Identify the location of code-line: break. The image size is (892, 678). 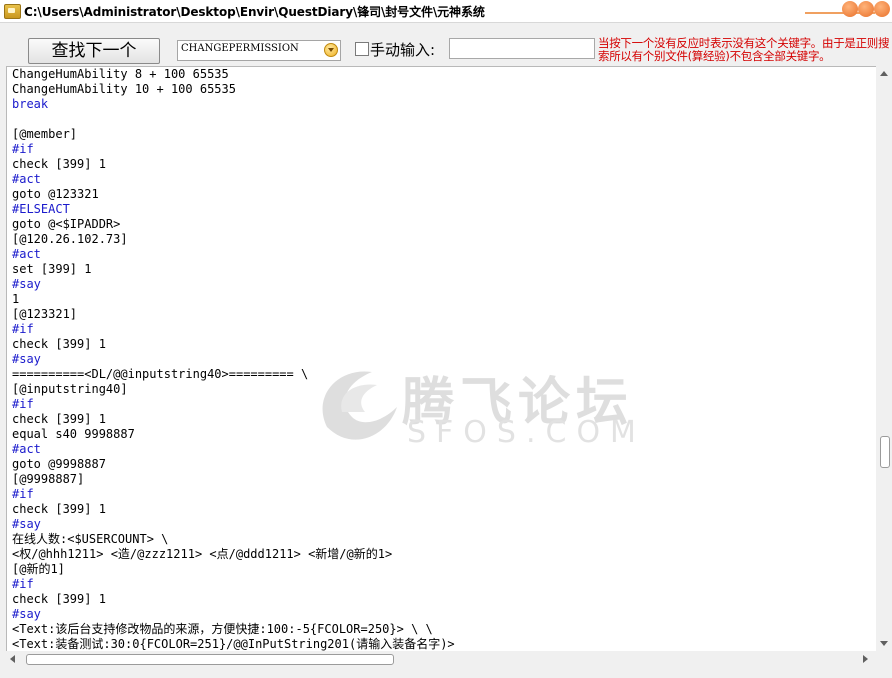
(30, 104).